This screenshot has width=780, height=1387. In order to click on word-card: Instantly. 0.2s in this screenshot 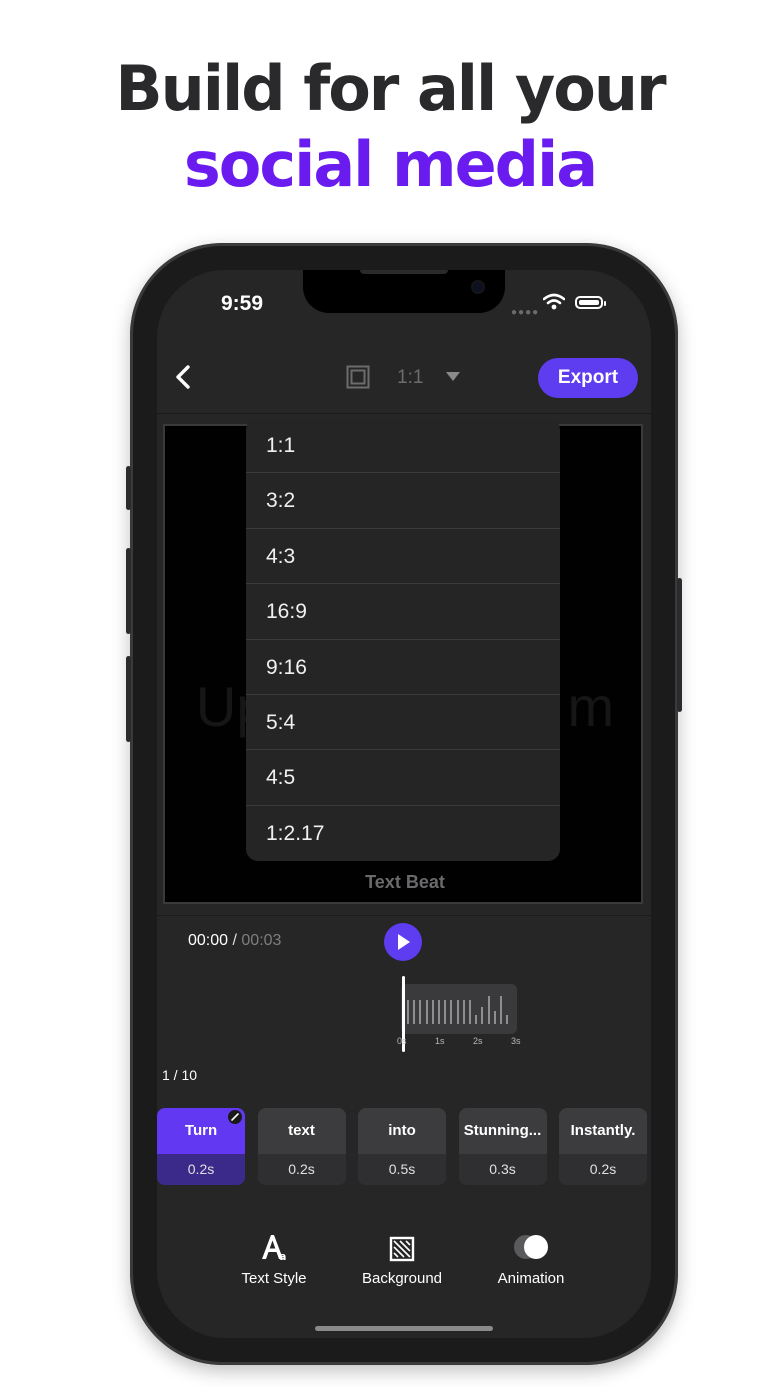, I will do `click(603, 1146)`.